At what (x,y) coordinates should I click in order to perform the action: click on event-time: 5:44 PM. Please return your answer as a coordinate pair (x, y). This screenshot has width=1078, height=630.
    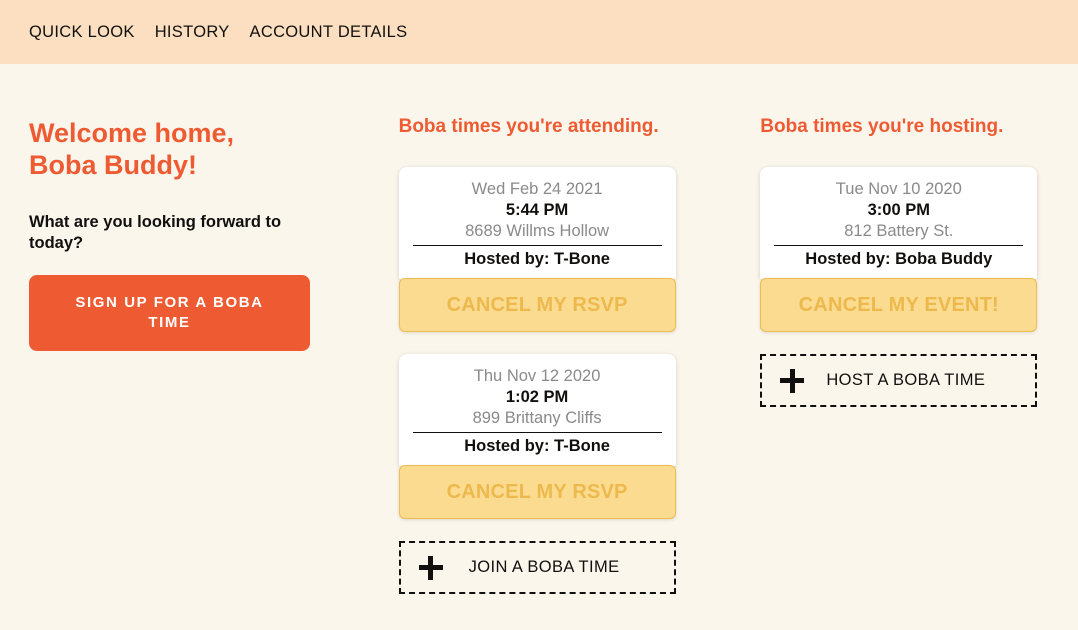
    Looking at the image, I should click on (537, 210).